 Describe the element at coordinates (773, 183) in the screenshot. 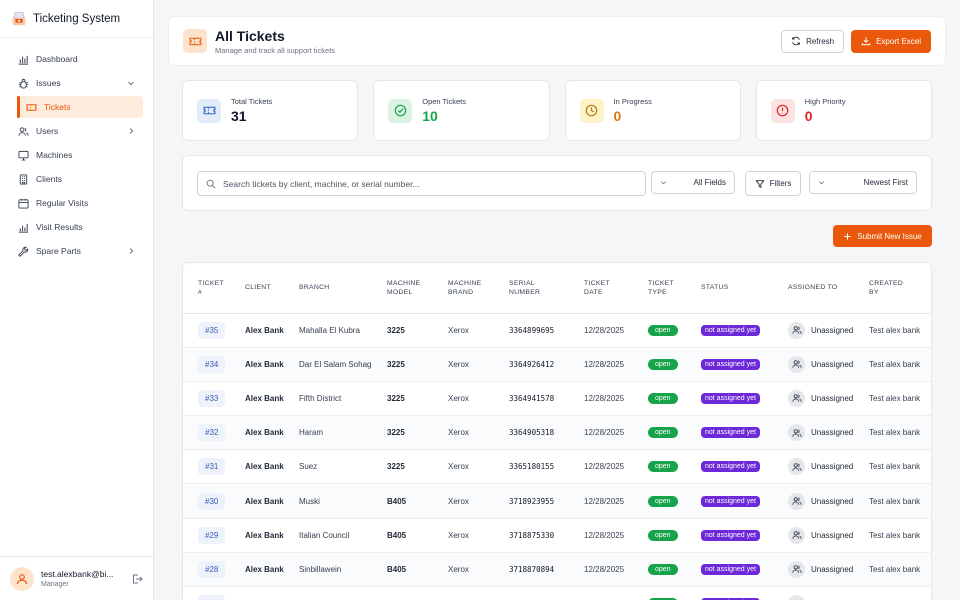

I see `filters-button: Filters` at that location.